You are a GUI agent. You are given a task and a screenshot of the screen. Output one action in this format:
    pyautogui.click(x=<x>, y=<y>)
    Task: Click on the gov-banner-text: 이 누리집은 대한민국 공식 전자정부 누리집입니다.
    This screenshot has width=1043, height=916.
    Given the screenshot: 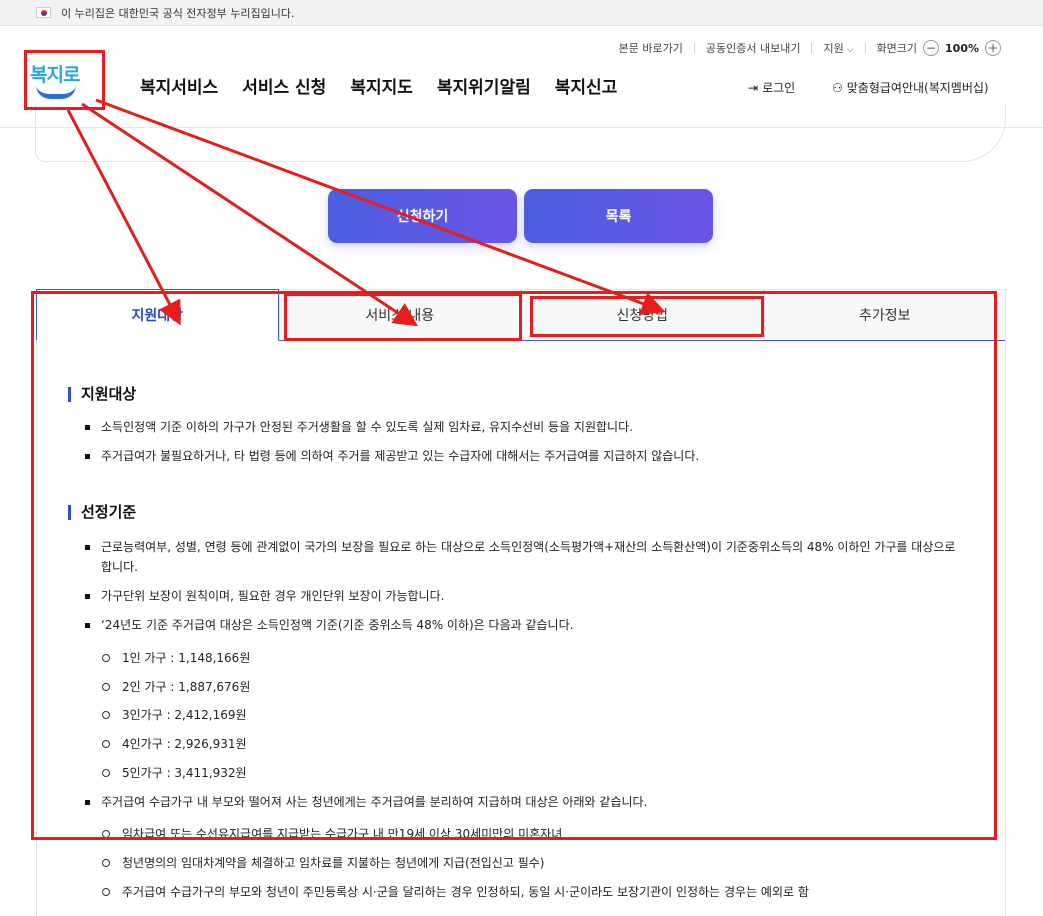 What is the action you would take?
    pyautogui.click(x=178, y=13)
    